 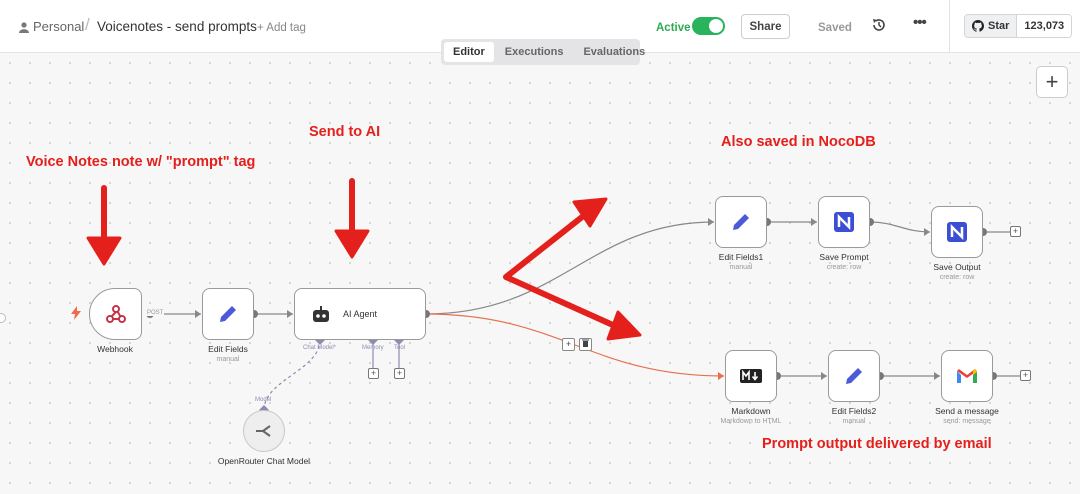 What do you see at coordinates (565, 268) in the screenshot?
I see `arrow-split` at bounding box center [565, 268].